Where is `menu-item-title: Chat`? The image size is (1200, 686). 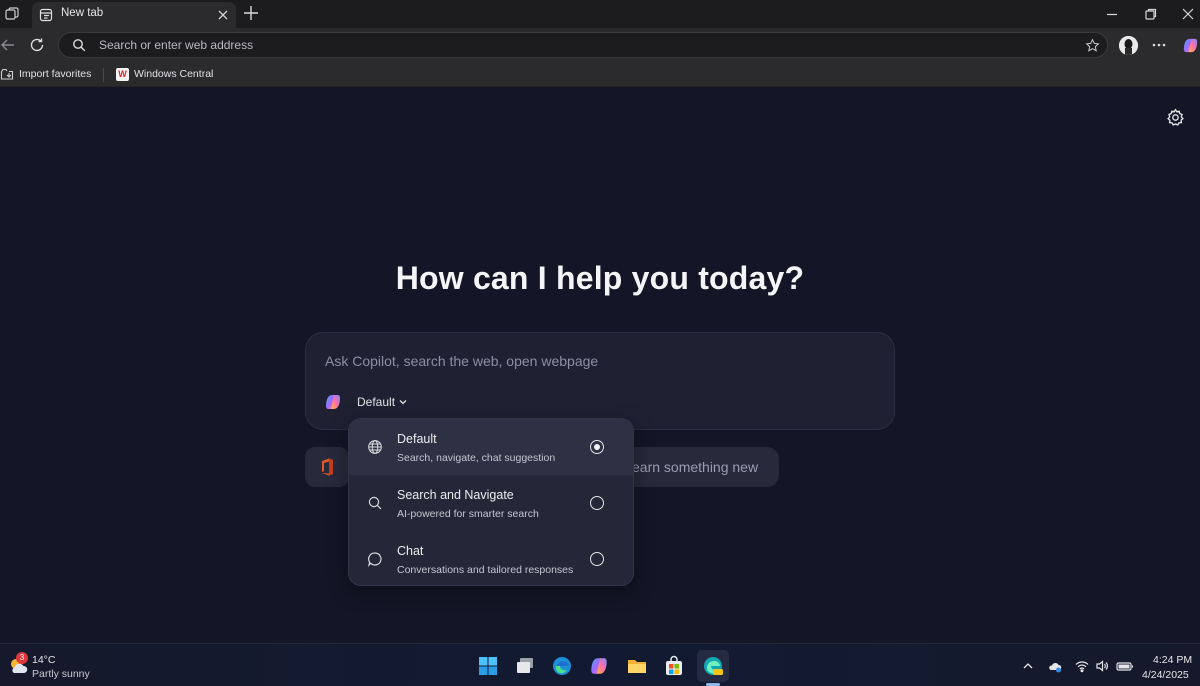 menu-item-title: Chat is located at coordinates (410, 551).